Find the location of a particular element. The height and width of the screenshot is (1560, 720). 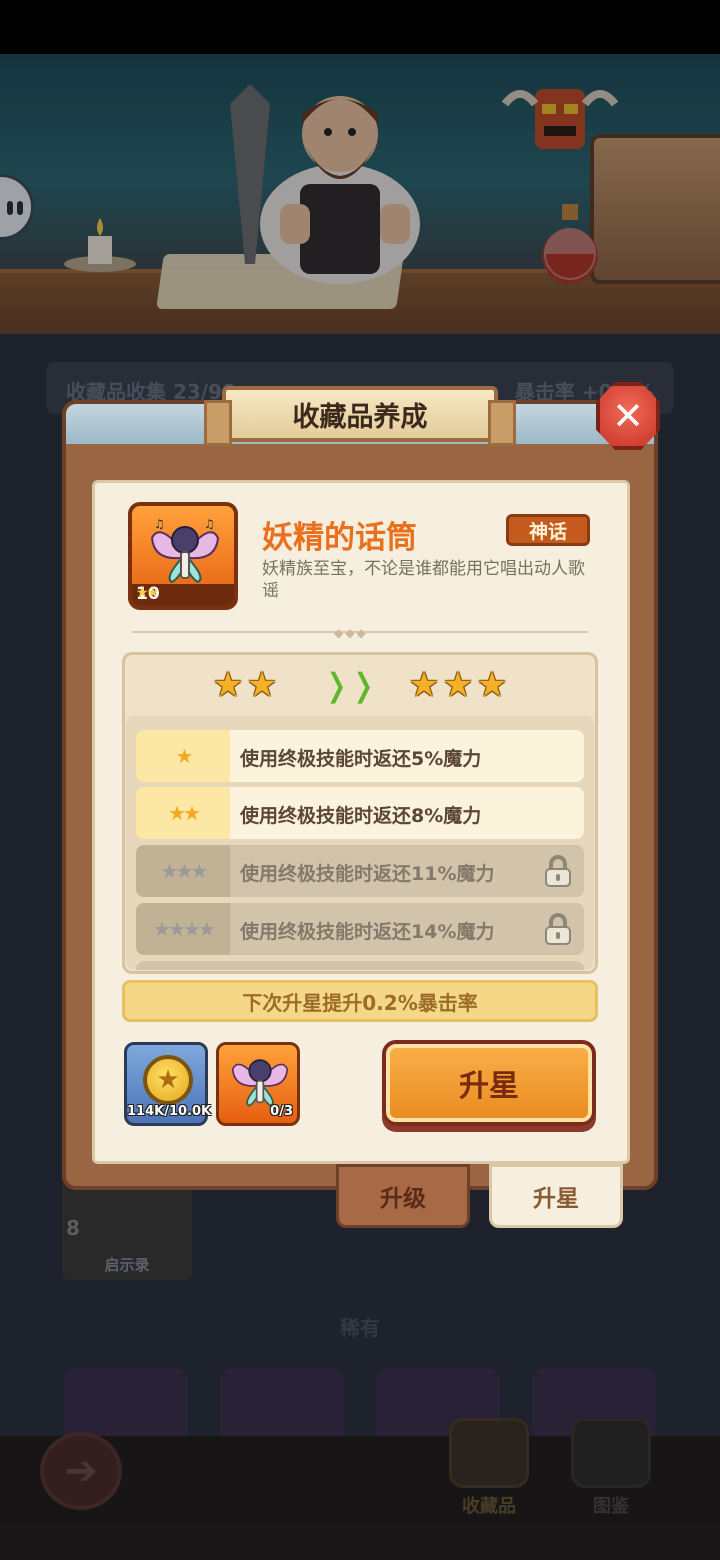

effect-text: 使用终极技能时返还5%魔力 is located at coordinates (361, 759).